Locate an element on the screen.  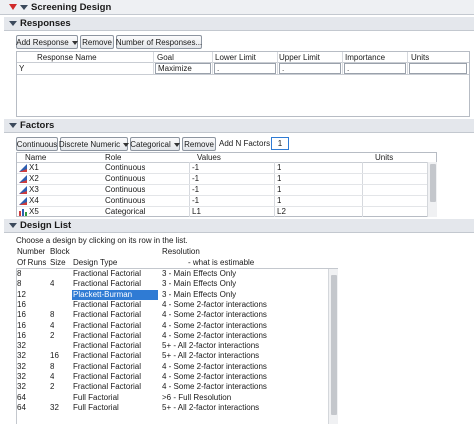
responses-title: Responses is located at coordinates (45, 23).